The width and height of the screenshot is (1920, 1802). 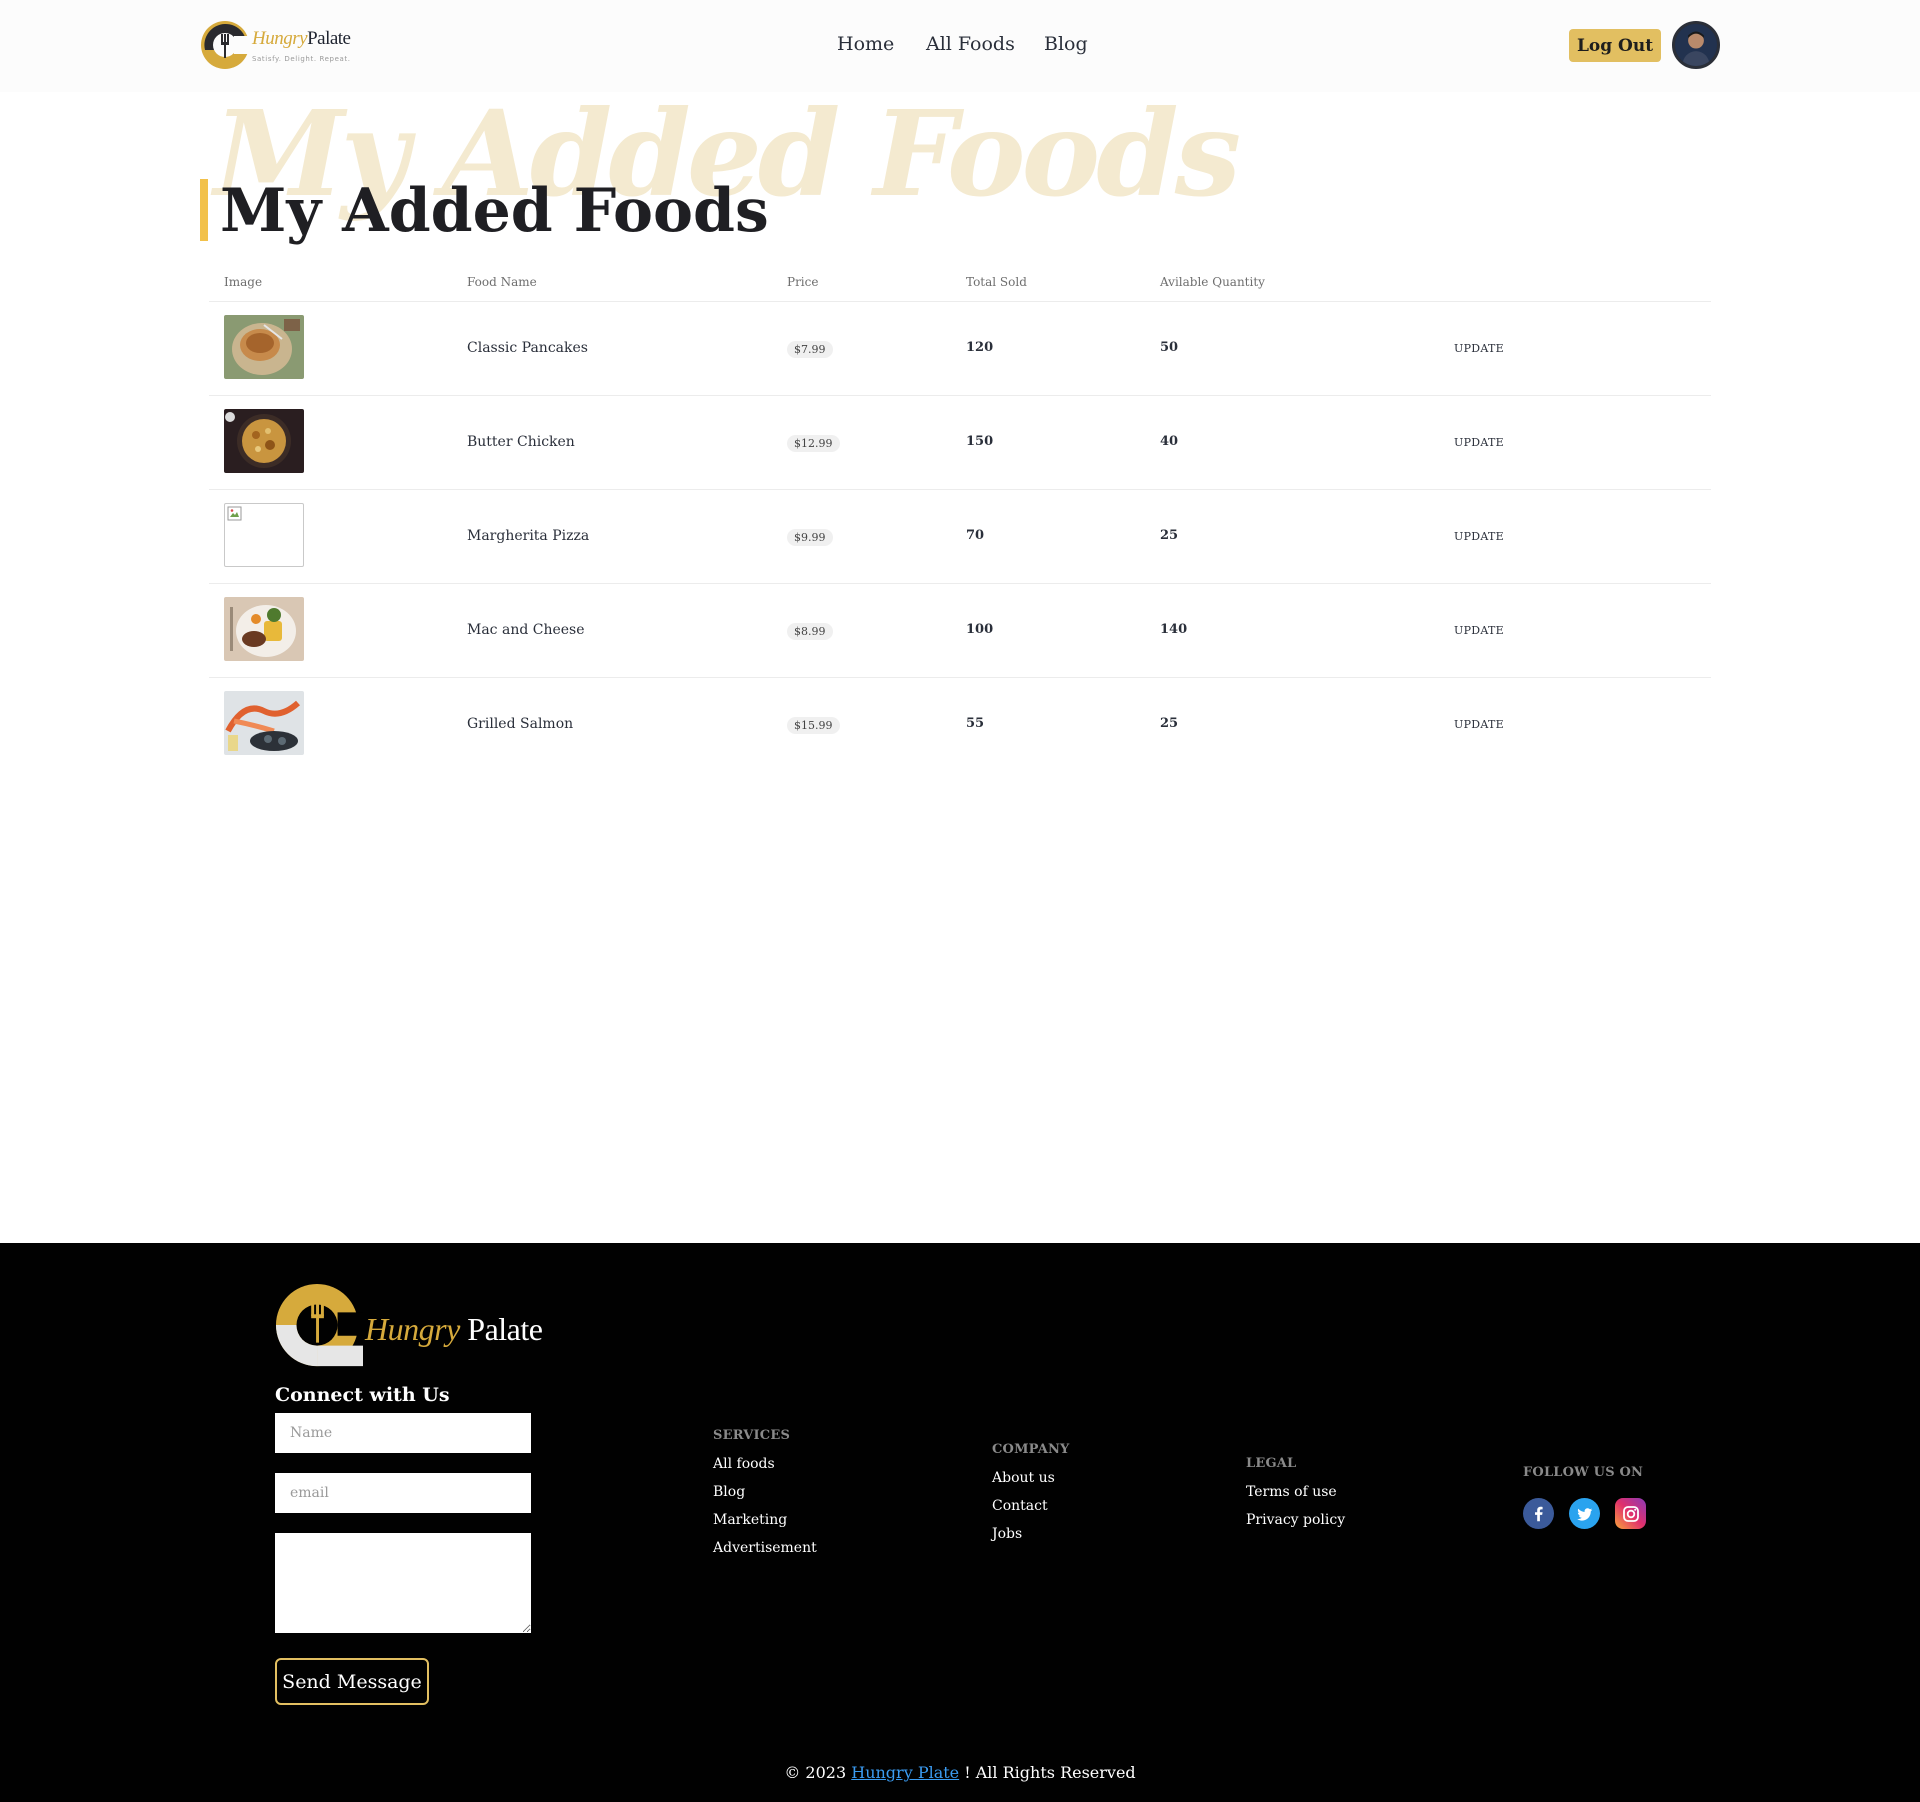 What do you see at coordinates (301, 38) in the screenshot?
I see `brand-wordmark: HungryPalate` at bounding box center [301, 38].